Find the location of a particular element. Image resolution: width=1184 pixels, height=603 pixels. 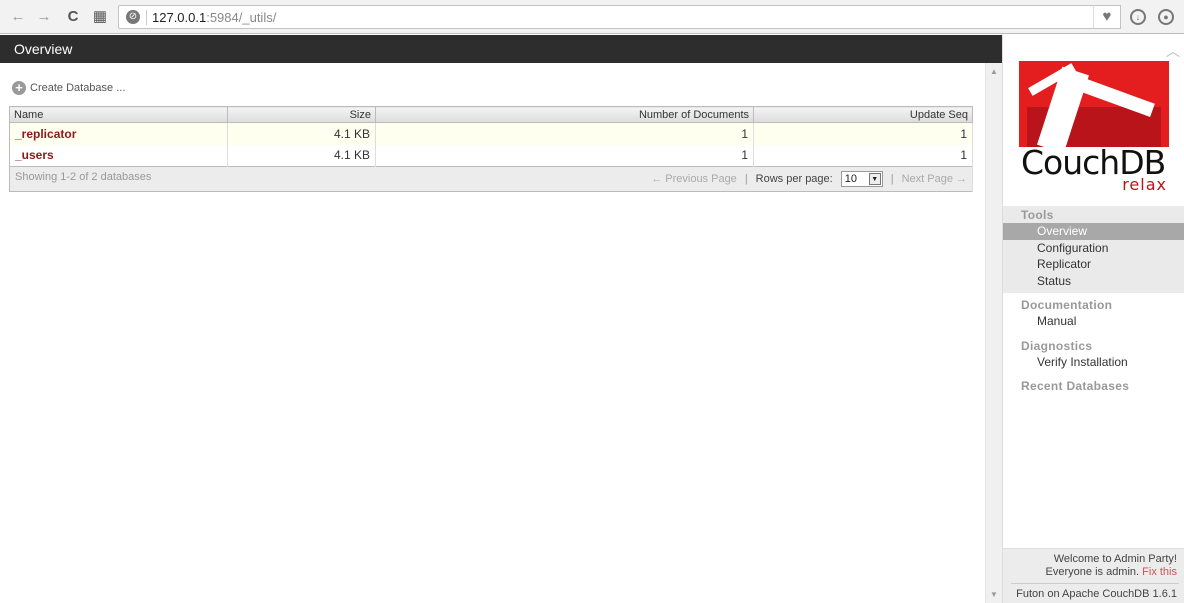

scroll-down-arrow-icon: ▼ is located at coordinates (994, 594).